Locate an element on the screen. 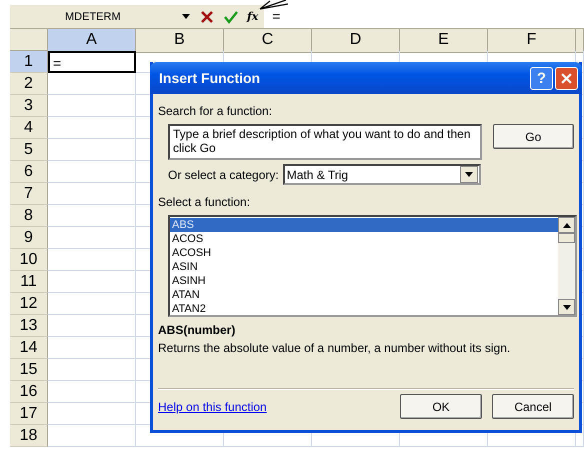  cancel-button: Cancel is located at coordinates (533, 406).